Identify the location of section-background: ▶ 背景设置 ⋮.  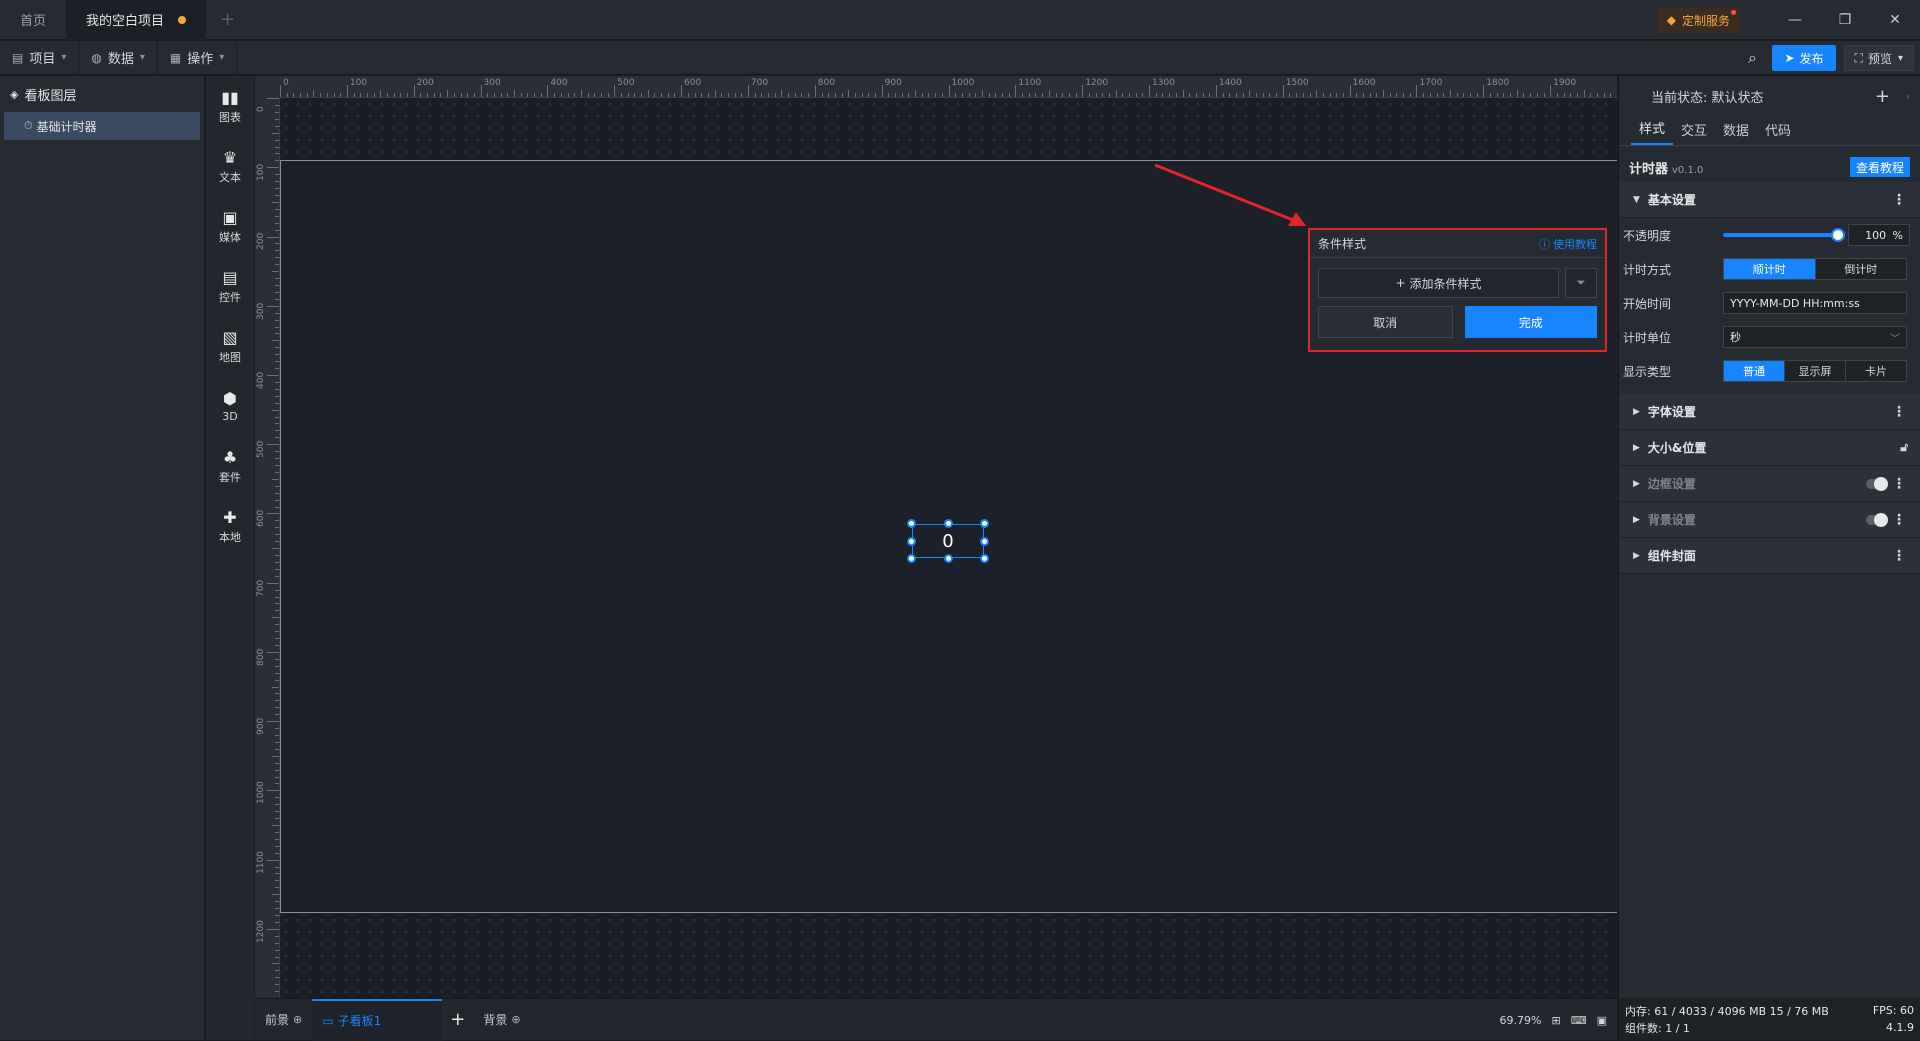
(1769, 520).